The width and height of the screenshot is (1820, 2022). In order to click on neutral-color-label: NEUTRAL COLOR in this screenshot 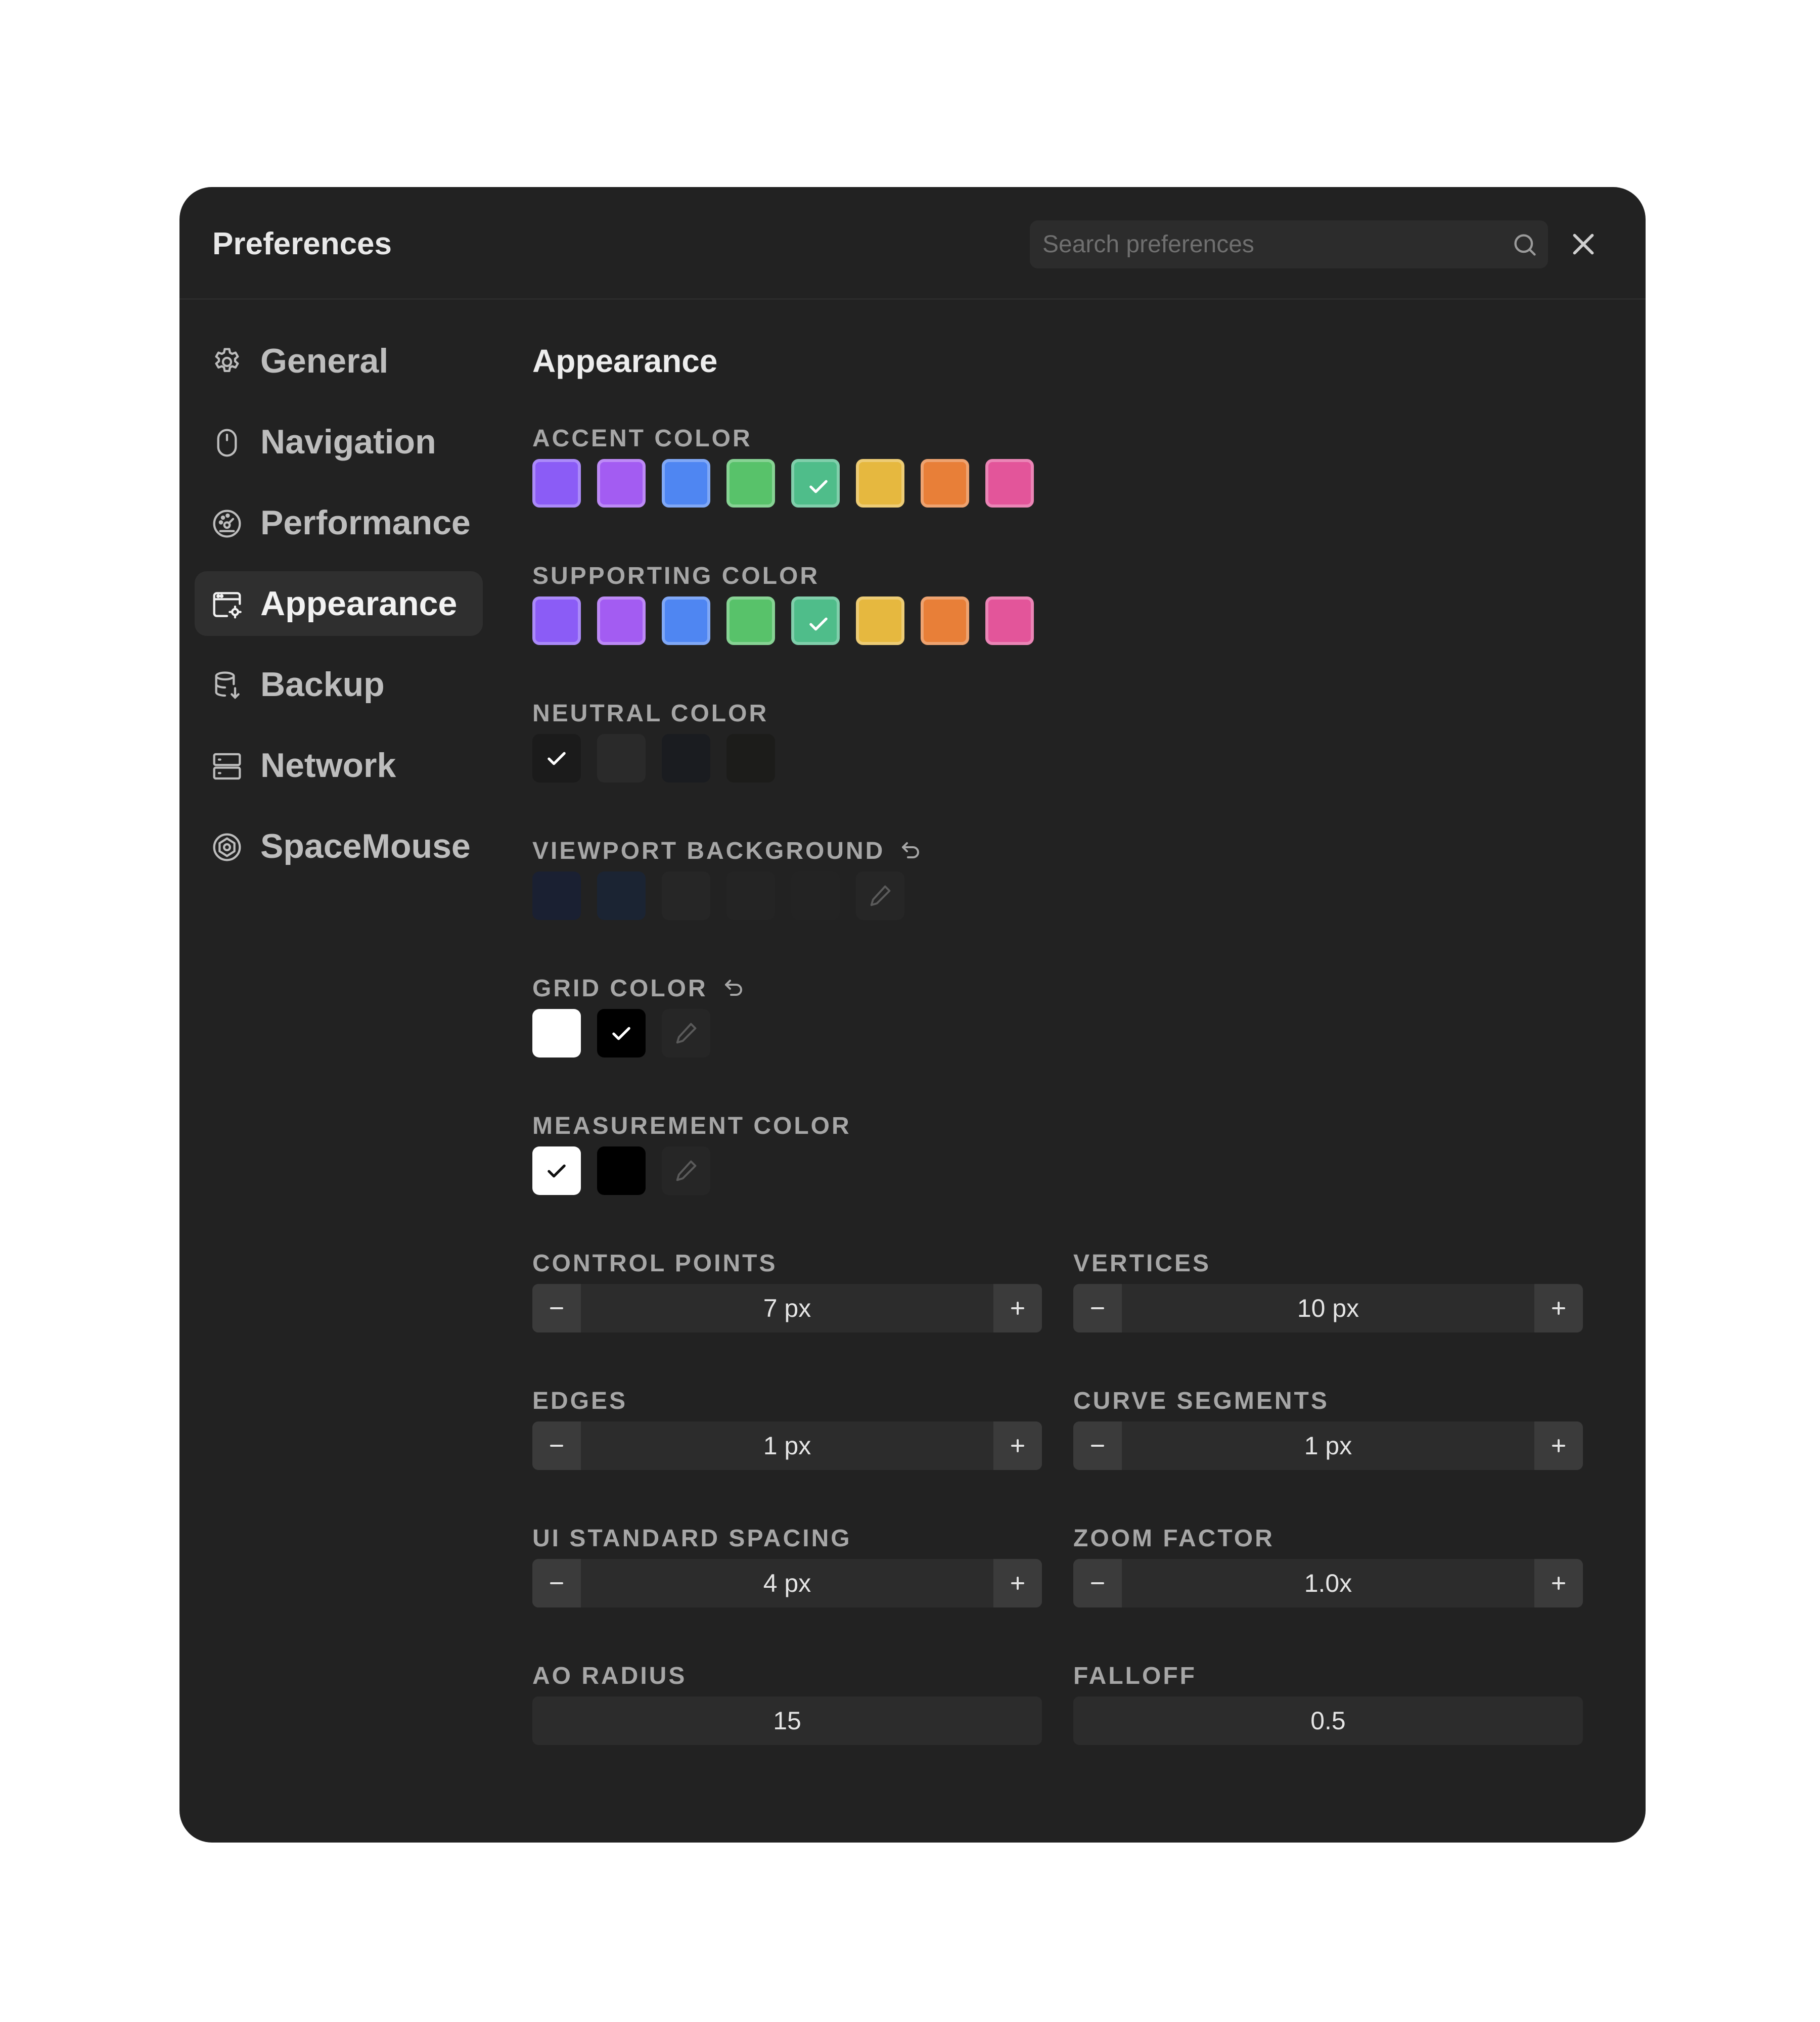, I will do `click(650, 713)`.